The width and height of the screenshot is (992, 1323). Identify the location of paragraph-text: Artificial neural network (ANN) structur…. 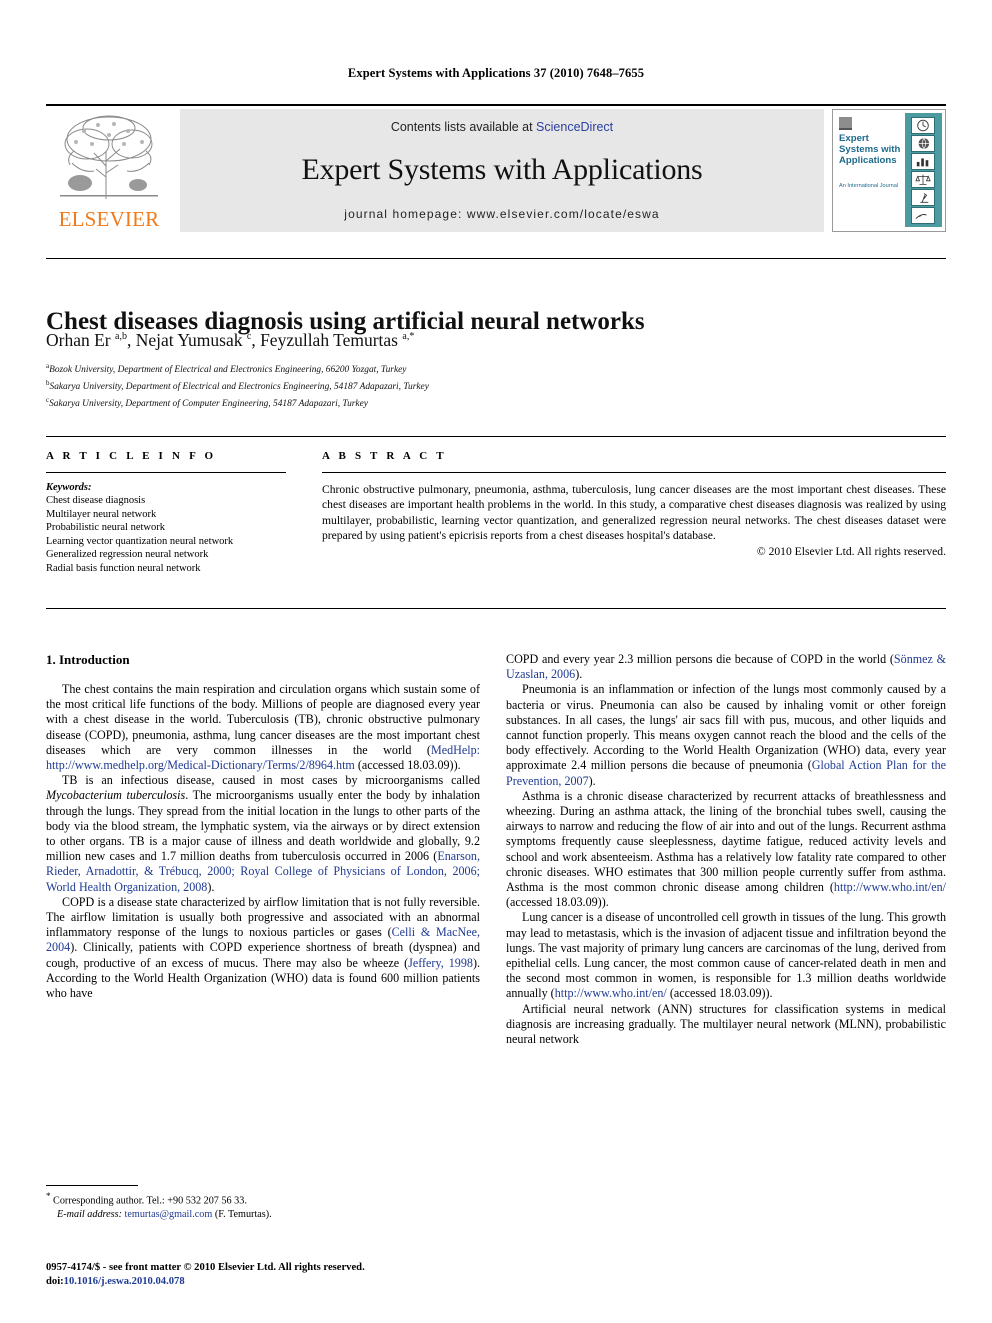
(726, 1024).